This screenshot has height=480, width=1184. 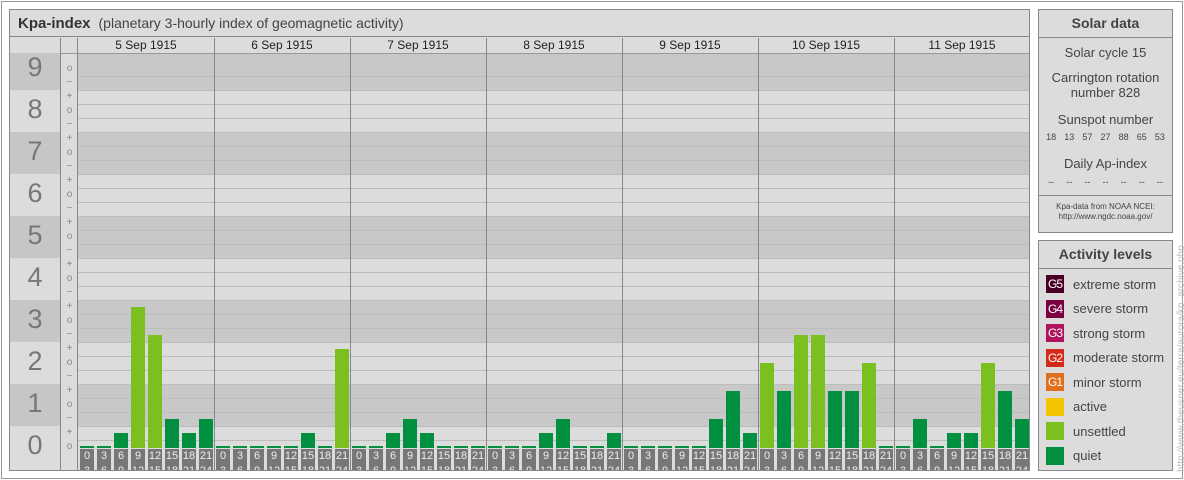 What do you see at coordinates (1123, 137) in the screenshot?
I see `sunspot-value: 88` at bounding box center [1123, 137].